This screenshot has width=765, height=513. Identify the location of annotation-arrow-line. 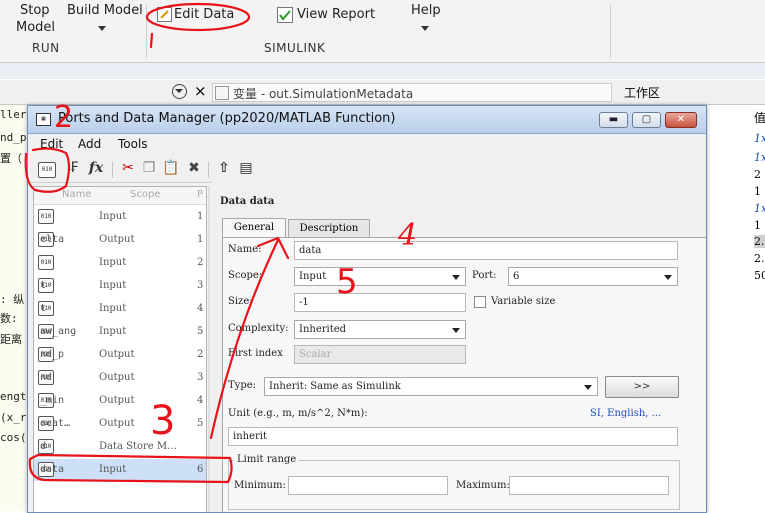
(244, 339).